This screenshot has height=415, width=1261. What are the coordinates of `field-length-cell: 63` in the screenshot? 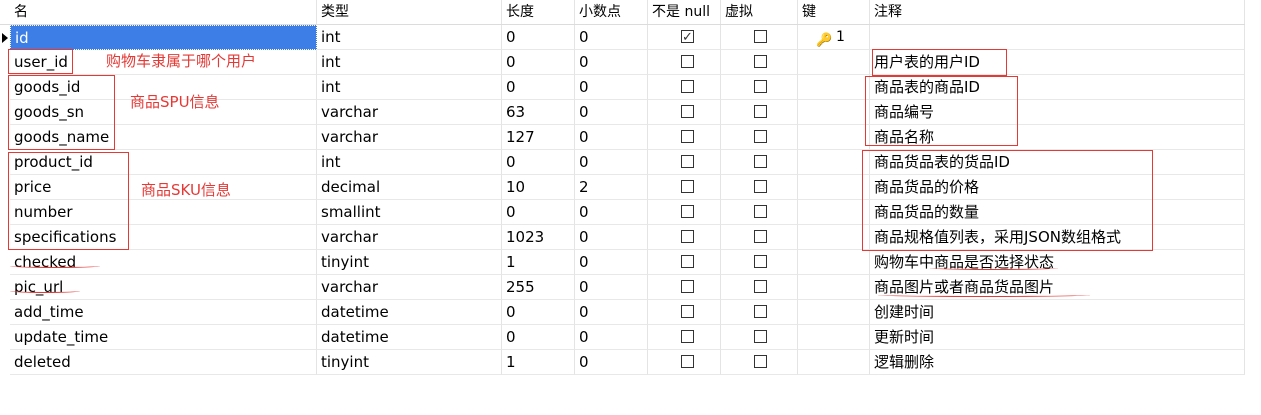 It's located at (538, 112).